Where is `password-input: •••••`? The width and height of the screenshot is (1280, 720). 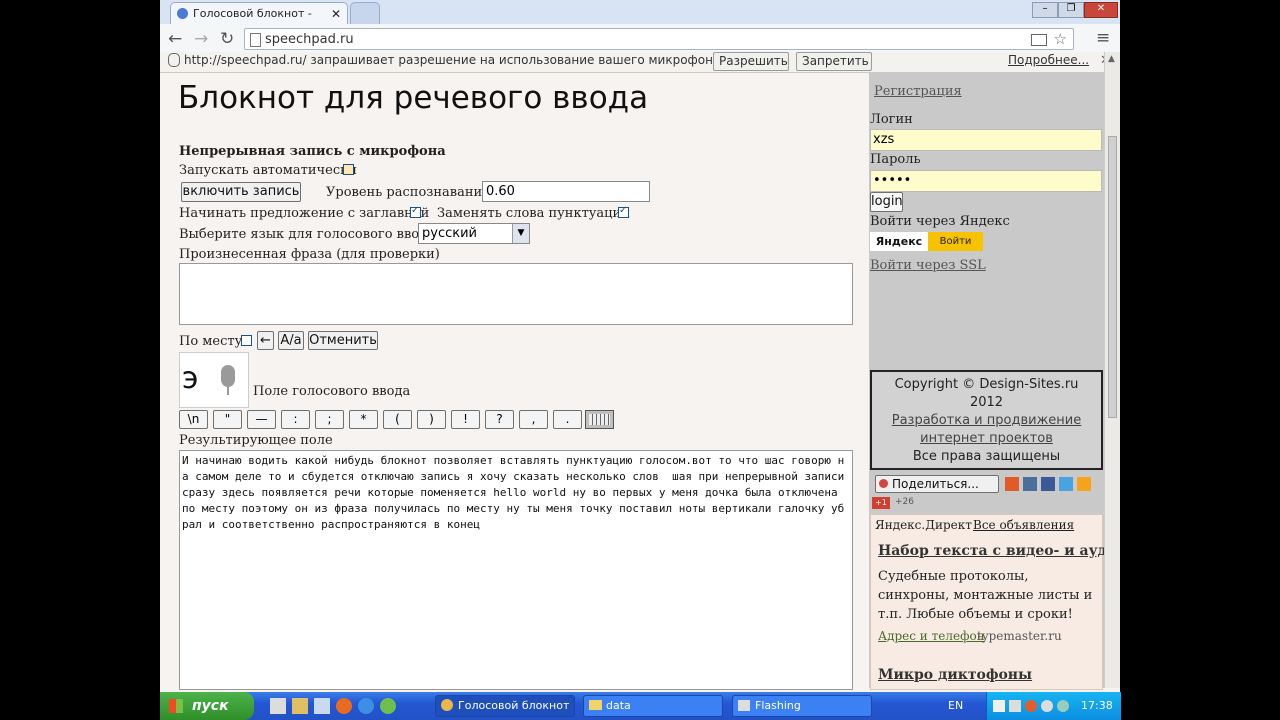 password-input: ••••• is located at coordinates (986, 181).